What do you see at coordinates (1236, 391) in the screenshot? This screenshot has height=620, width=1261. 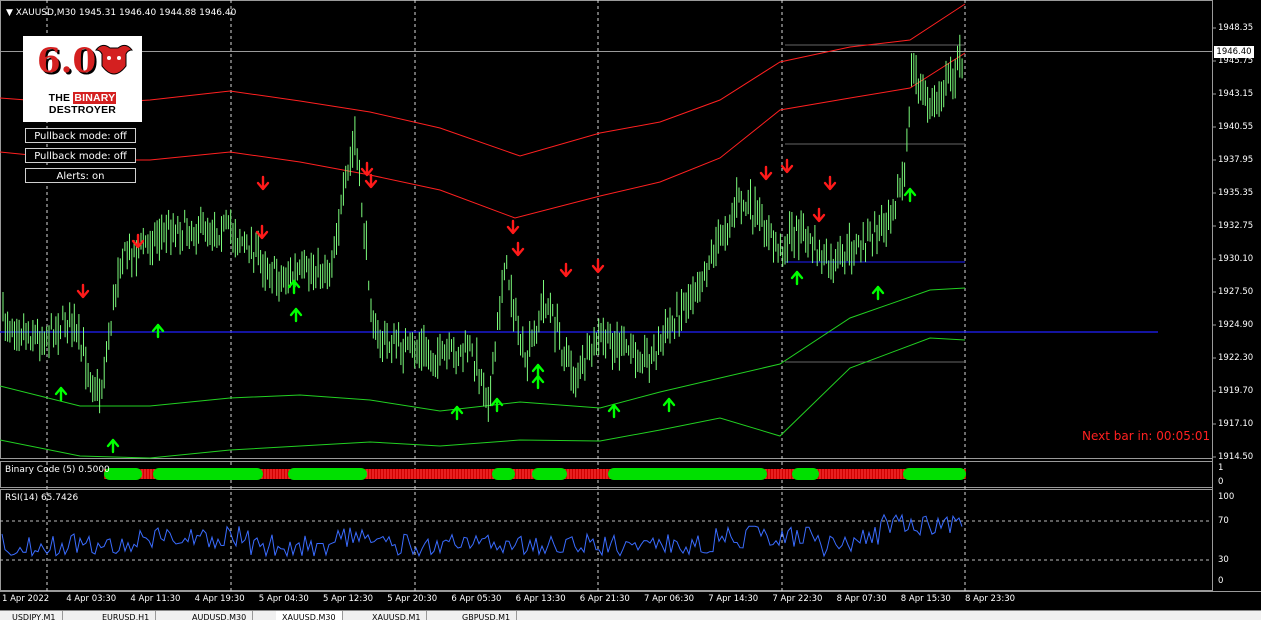 I see `price-tick-label: 1919.70` at bounding box center [1236, 391].